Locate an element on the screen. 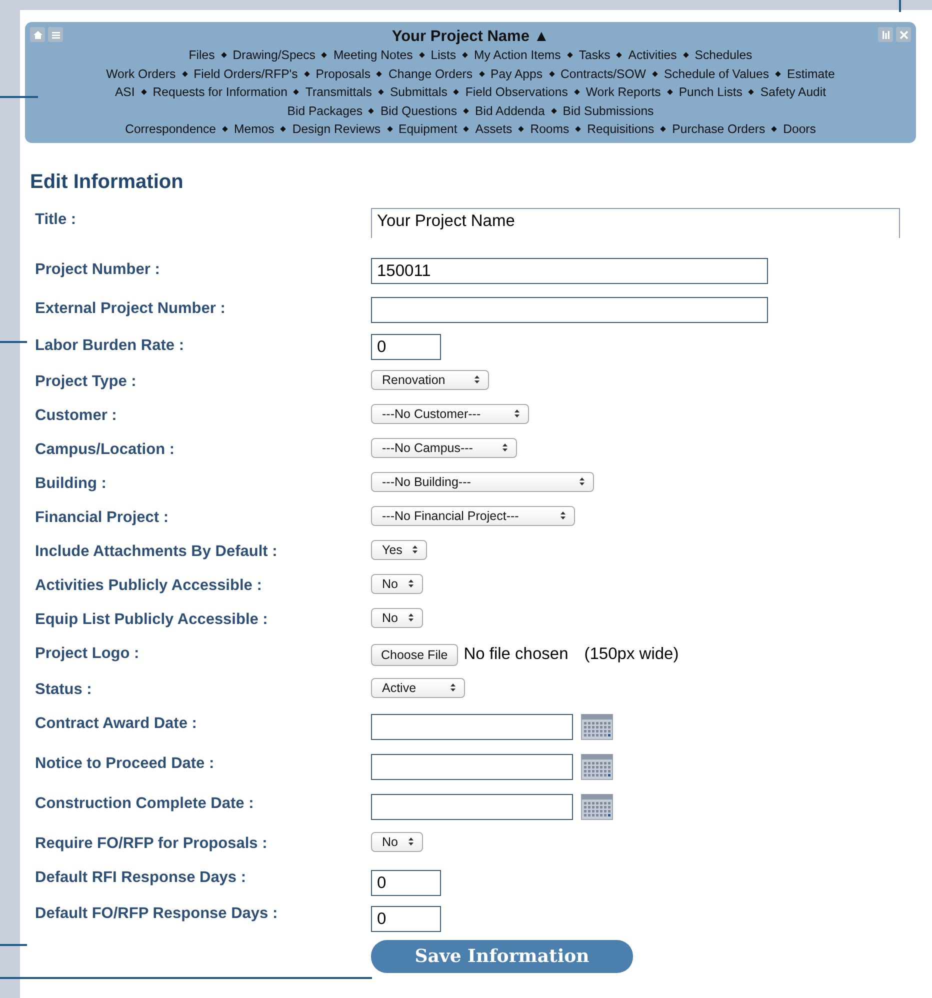  field-label: Status : is located at coordinates (64, 690).